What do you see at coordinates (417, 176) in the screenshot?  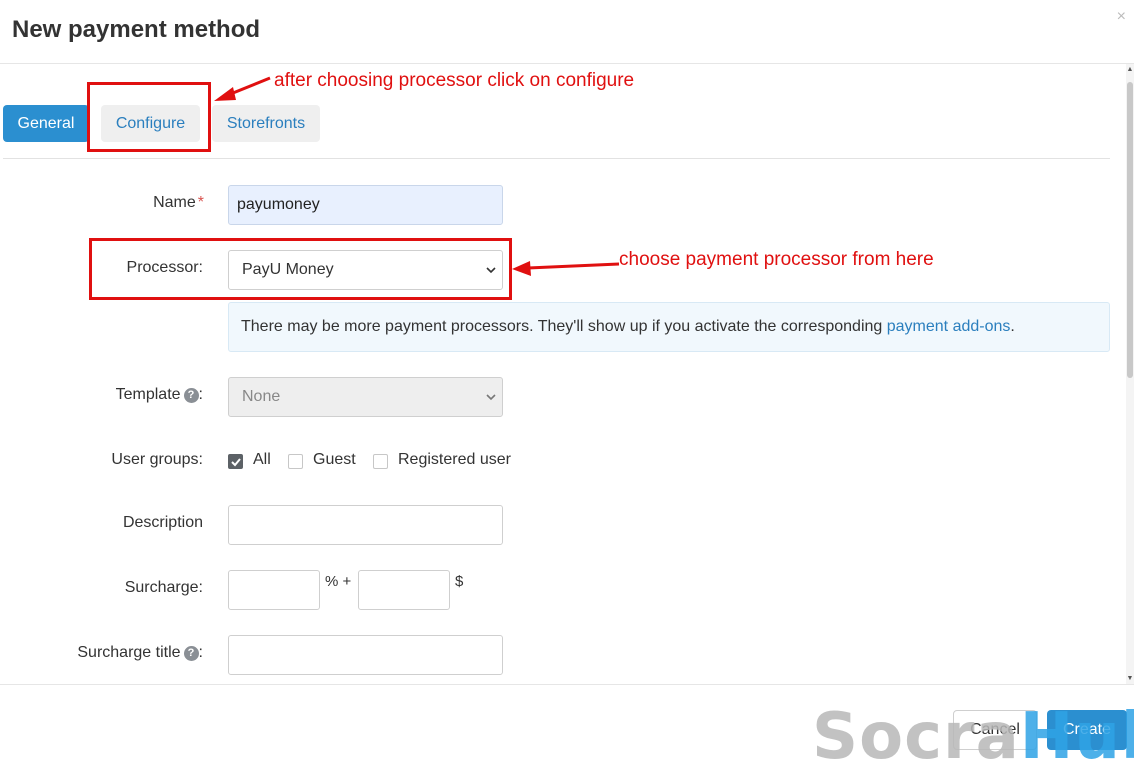 I see `annotation-arrows` at bounding box center [417, 176].